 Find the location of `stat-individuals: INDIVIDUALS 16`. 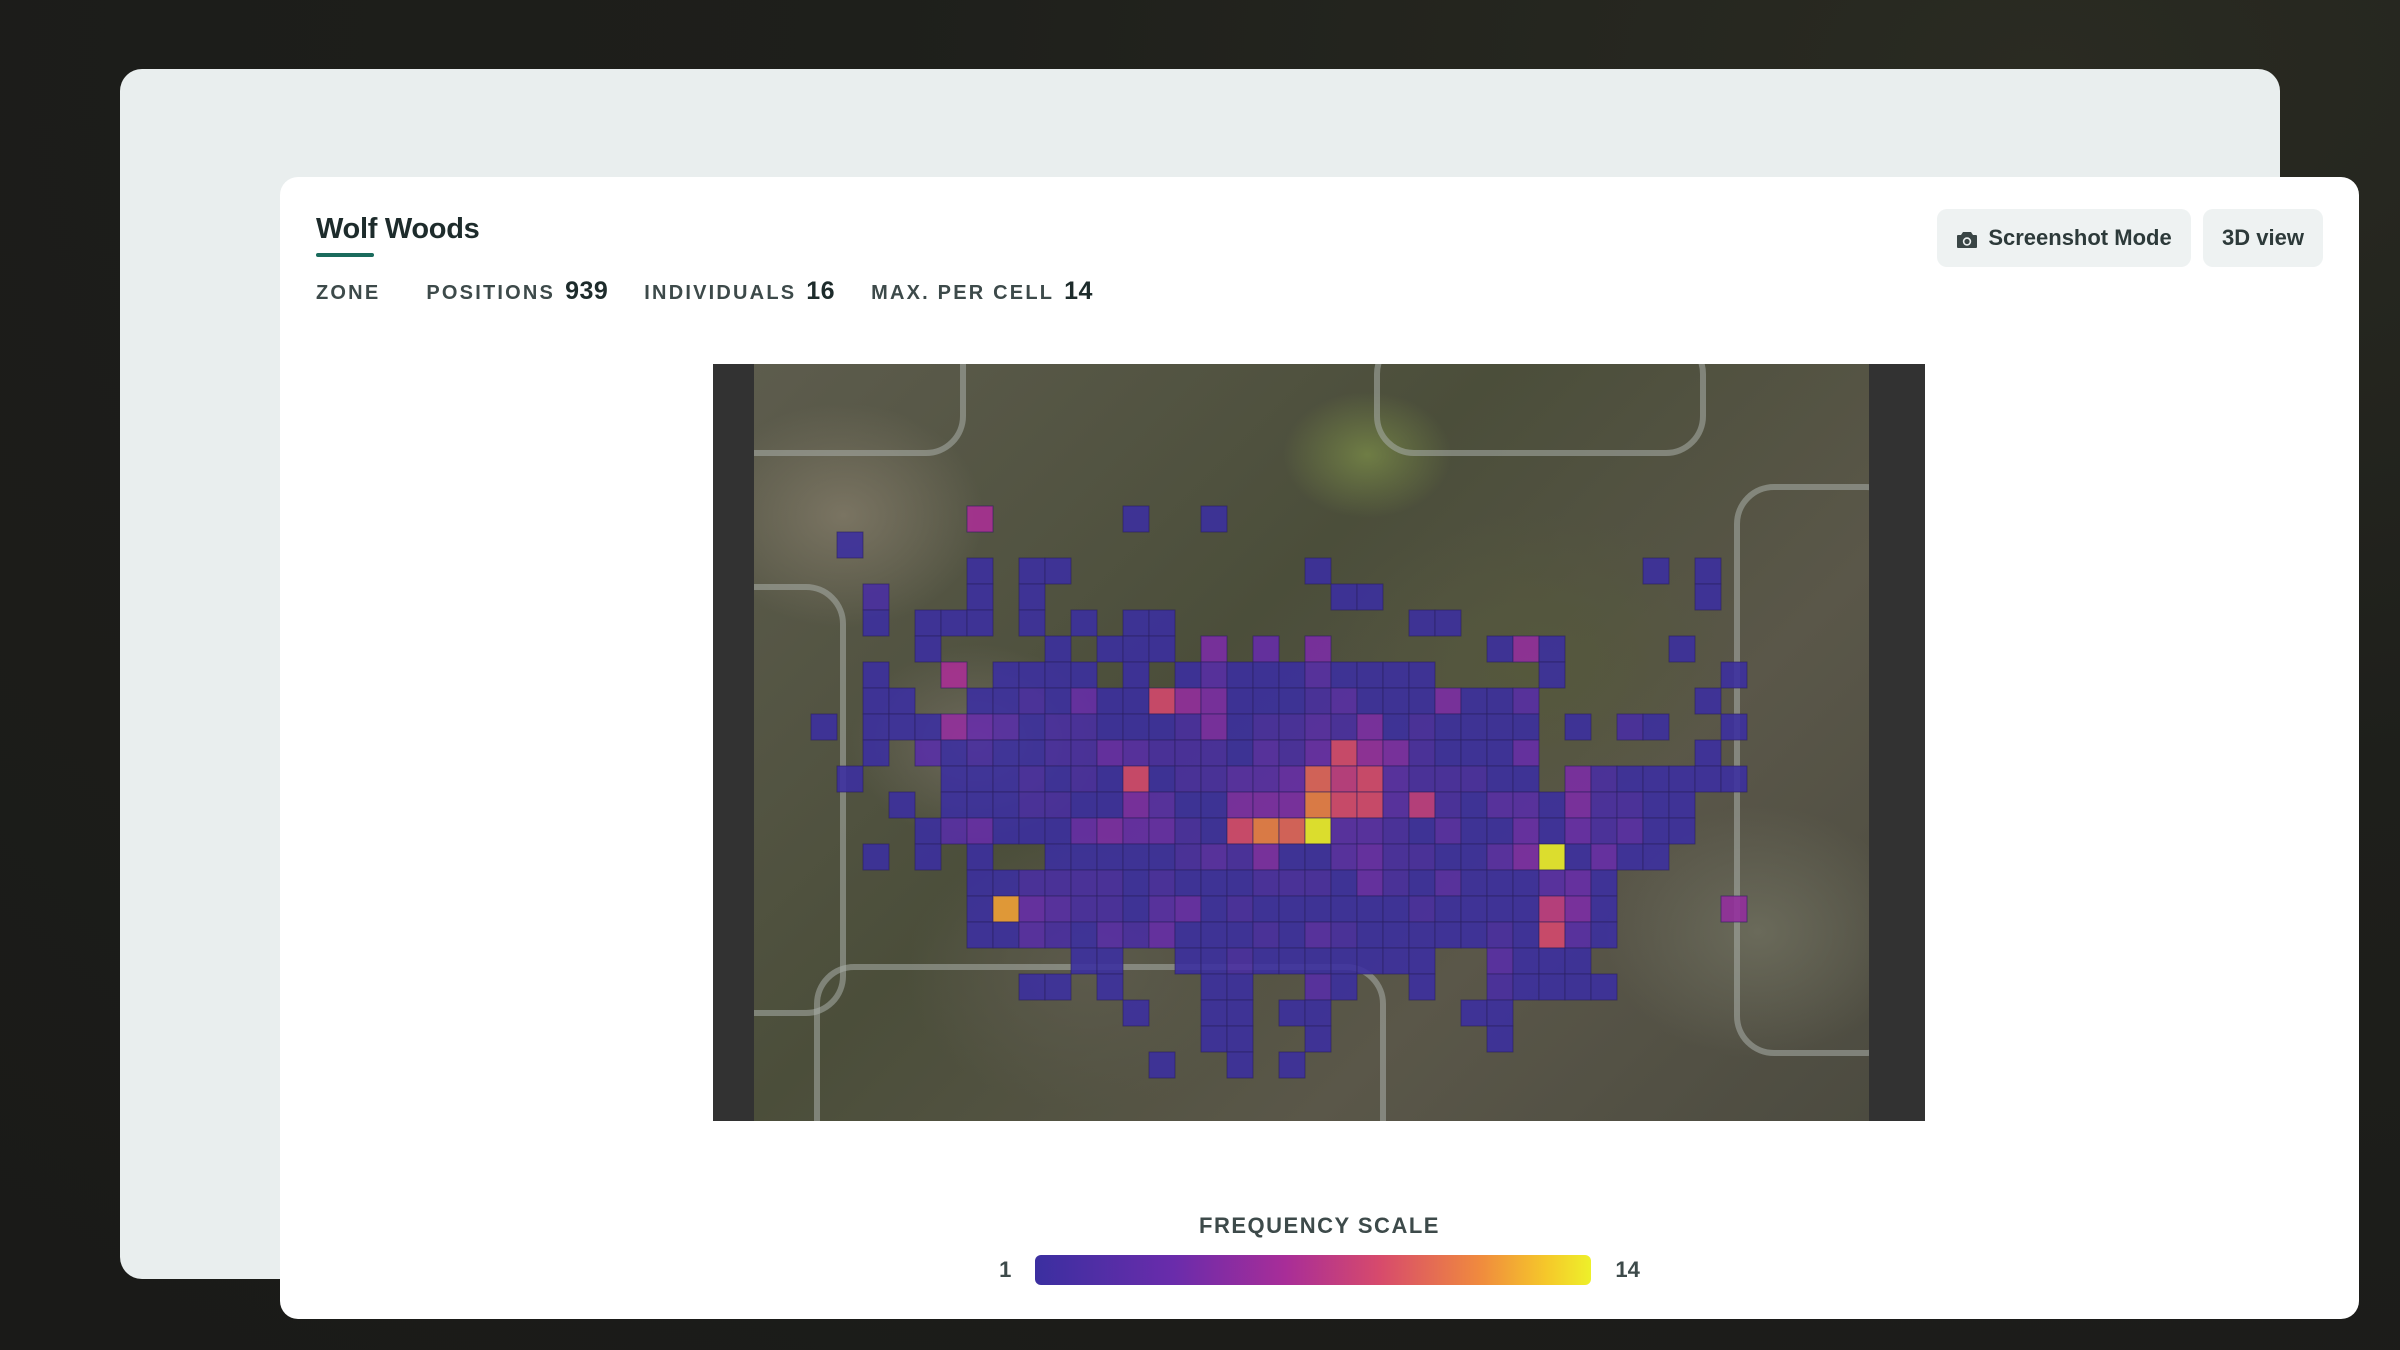

stat-individuals: INDIVIDUALS 16 is located at coordinates (739, 291).